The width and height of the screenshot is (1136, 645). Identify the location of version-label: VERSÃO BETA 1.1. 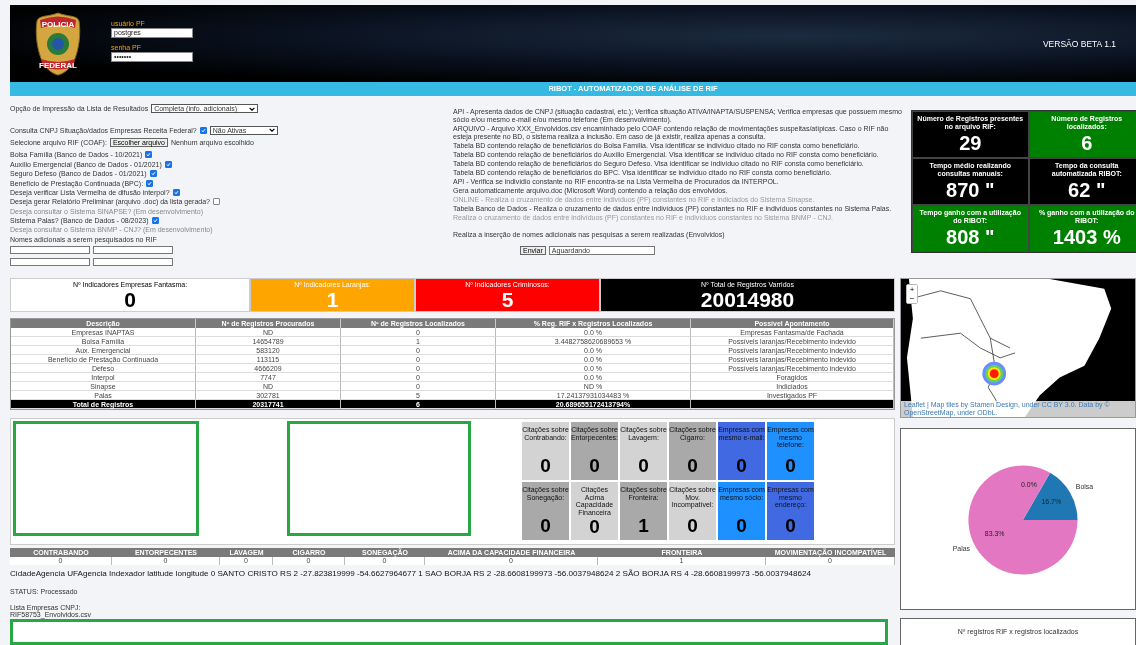
(1079, 43).